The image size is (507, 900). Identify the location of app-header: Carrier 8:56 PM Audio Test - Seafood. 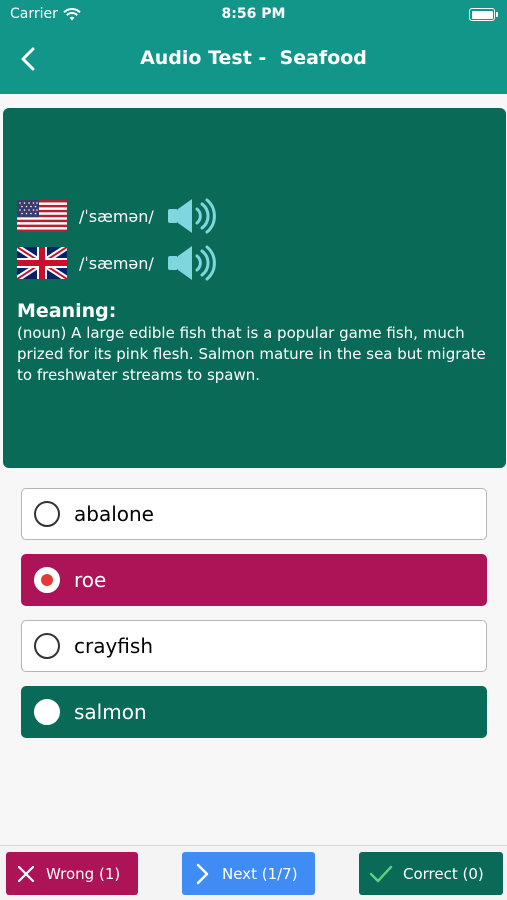
(253, 47).